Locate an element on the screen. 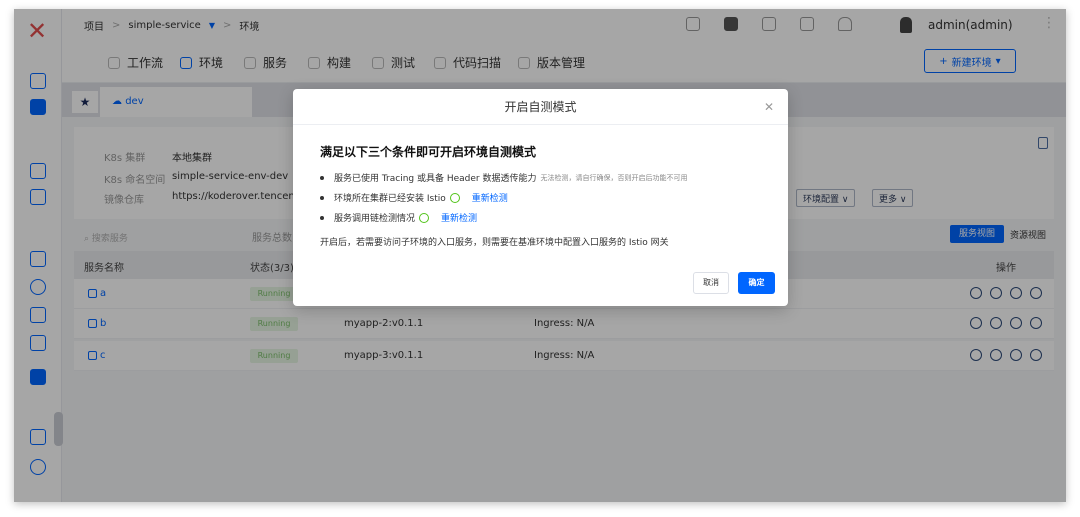 This screenshot has width=1080, height=517. dialog-heading: 满足以下三个条件即可开启环境自测模式 is located at coordinates (428, 152).